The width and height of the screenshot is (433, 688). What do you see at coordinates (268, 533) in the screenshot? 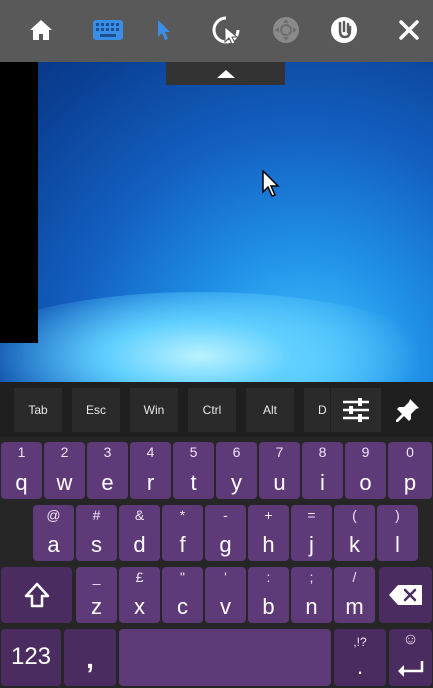
I see `key-h: + h` at bounding box center [268, 533].